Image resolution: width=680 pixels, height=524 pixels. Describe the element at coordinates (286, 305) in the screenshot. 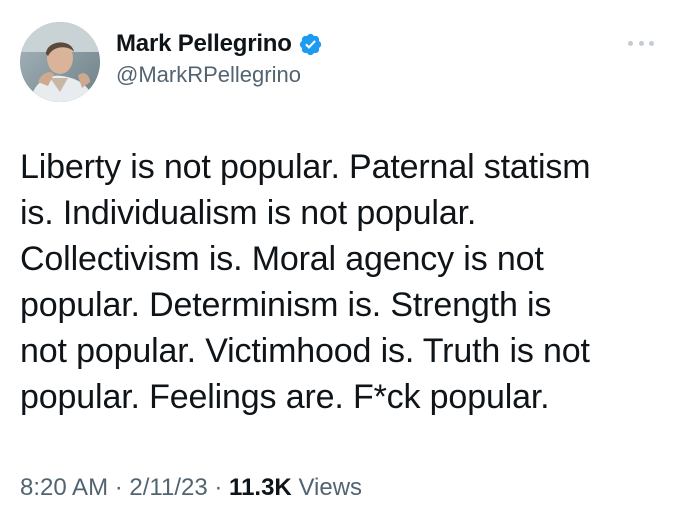

I see `tweet-text-line: popular. Determinism is. Strength is` at that location.